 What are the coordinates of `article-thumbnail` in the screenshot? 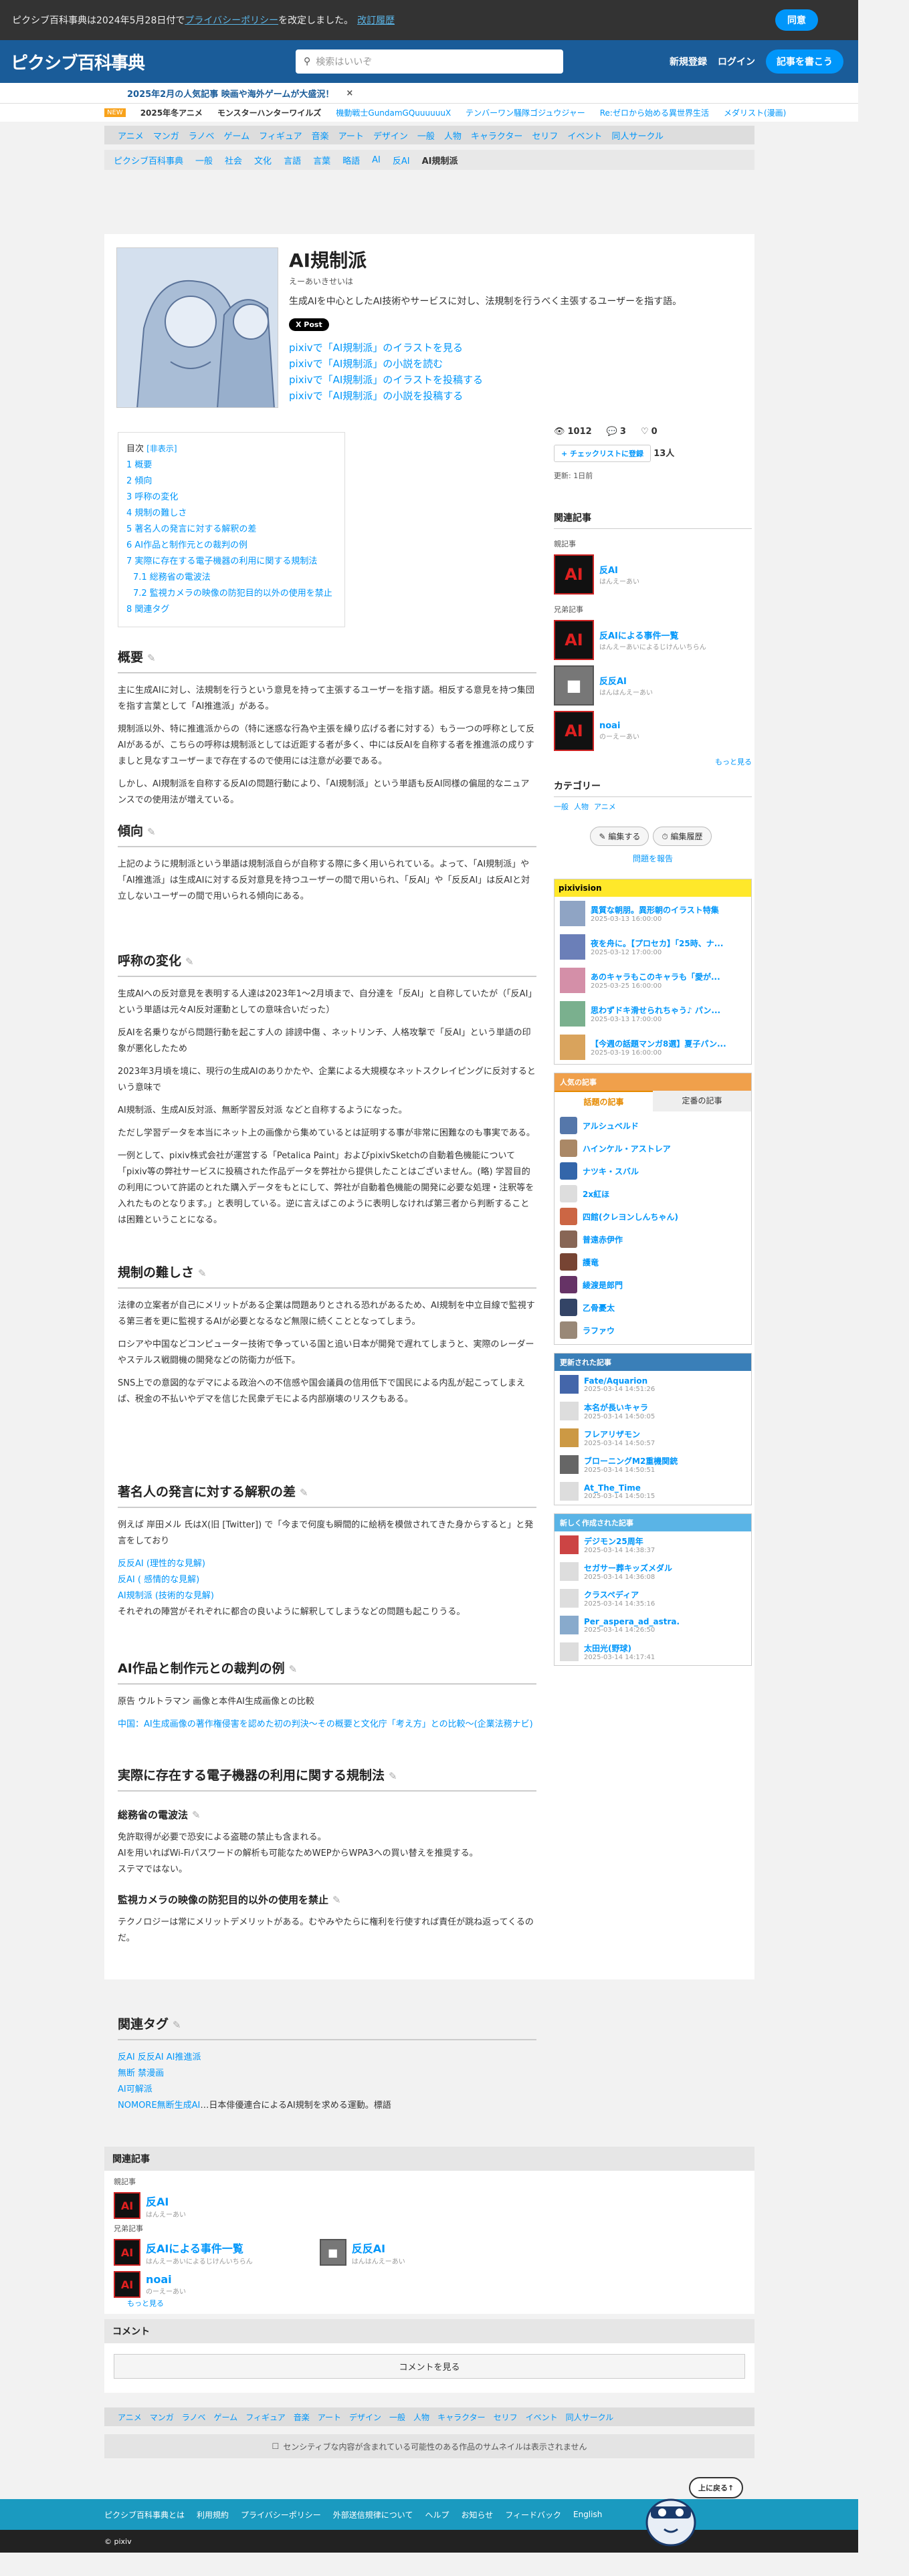 It's located at (197, 327).